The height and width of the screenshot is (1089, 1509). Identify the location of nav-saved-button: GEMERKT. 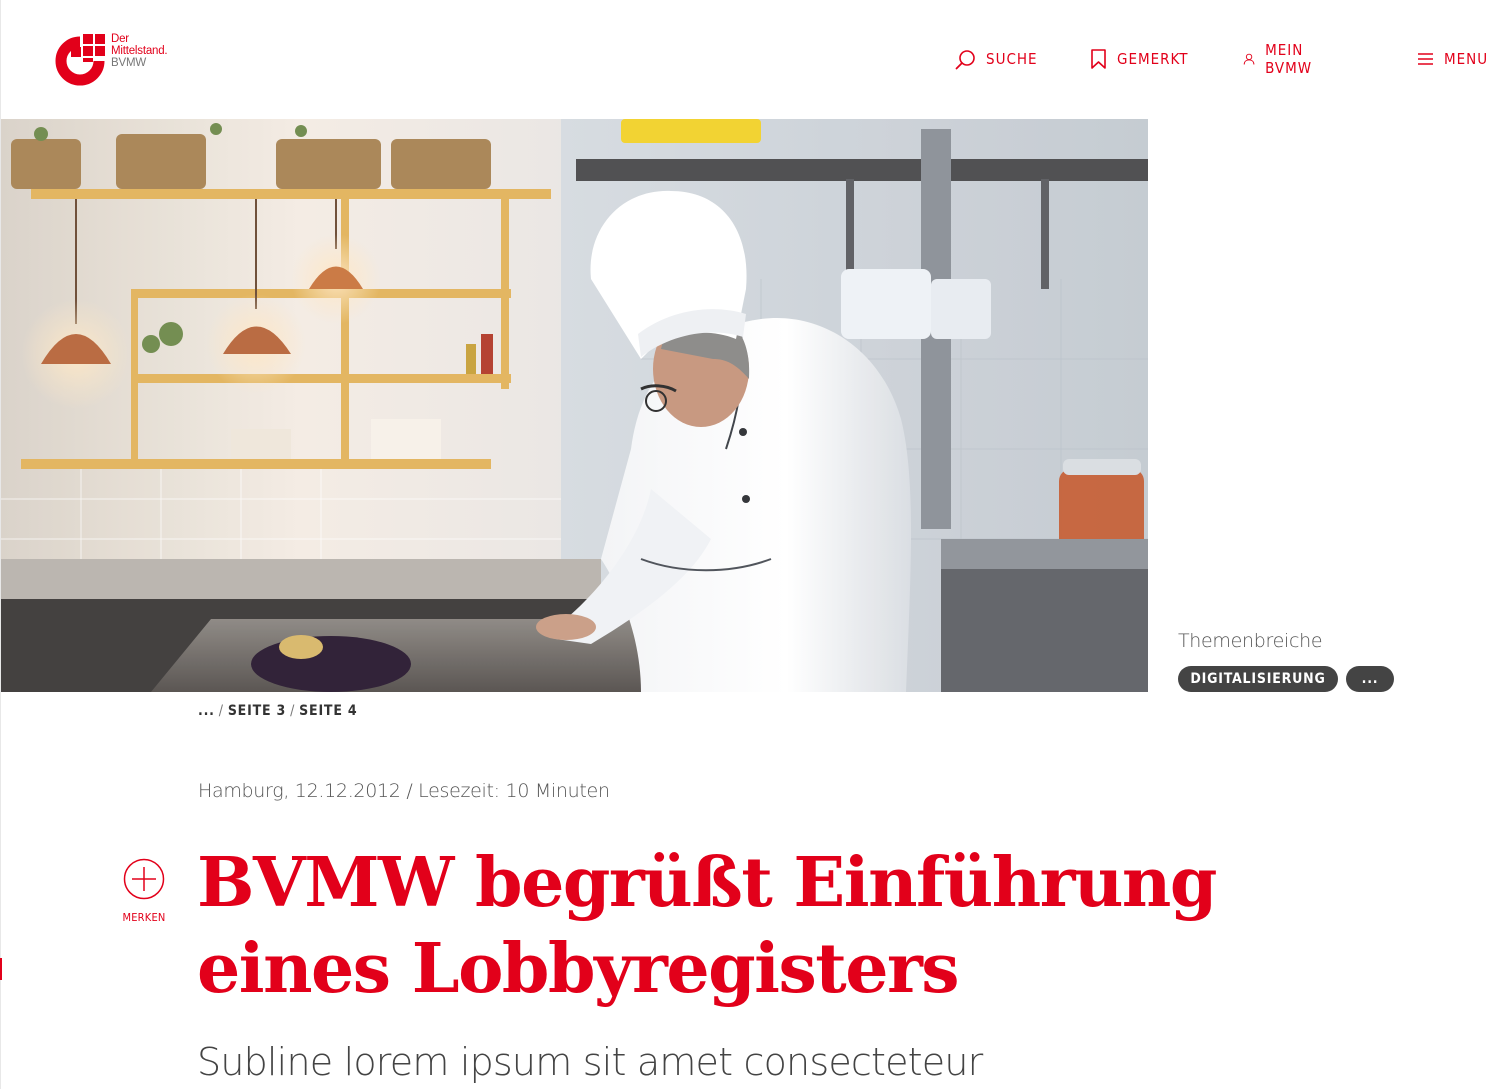
(1139, 59).